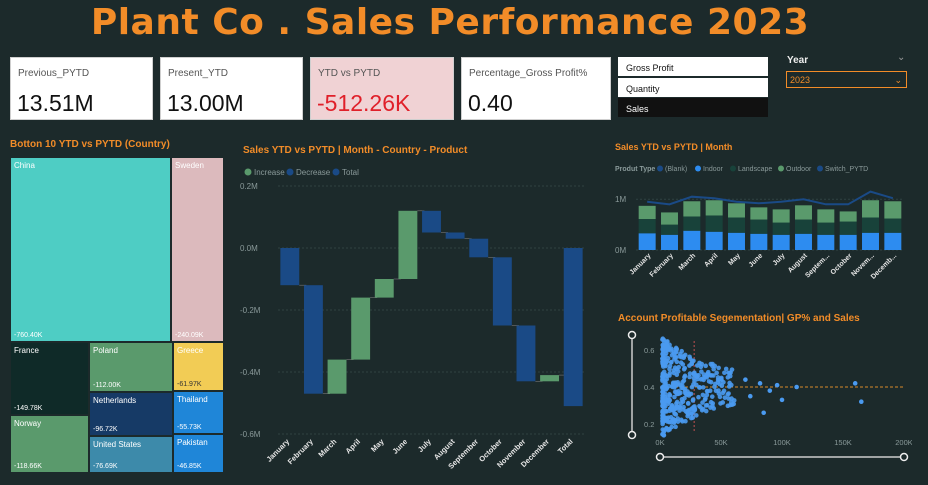  Describe the element at coordinates (131, 367) in the screenshot. I see `treemap-cell-poland: Poland -112.00K` at that location.